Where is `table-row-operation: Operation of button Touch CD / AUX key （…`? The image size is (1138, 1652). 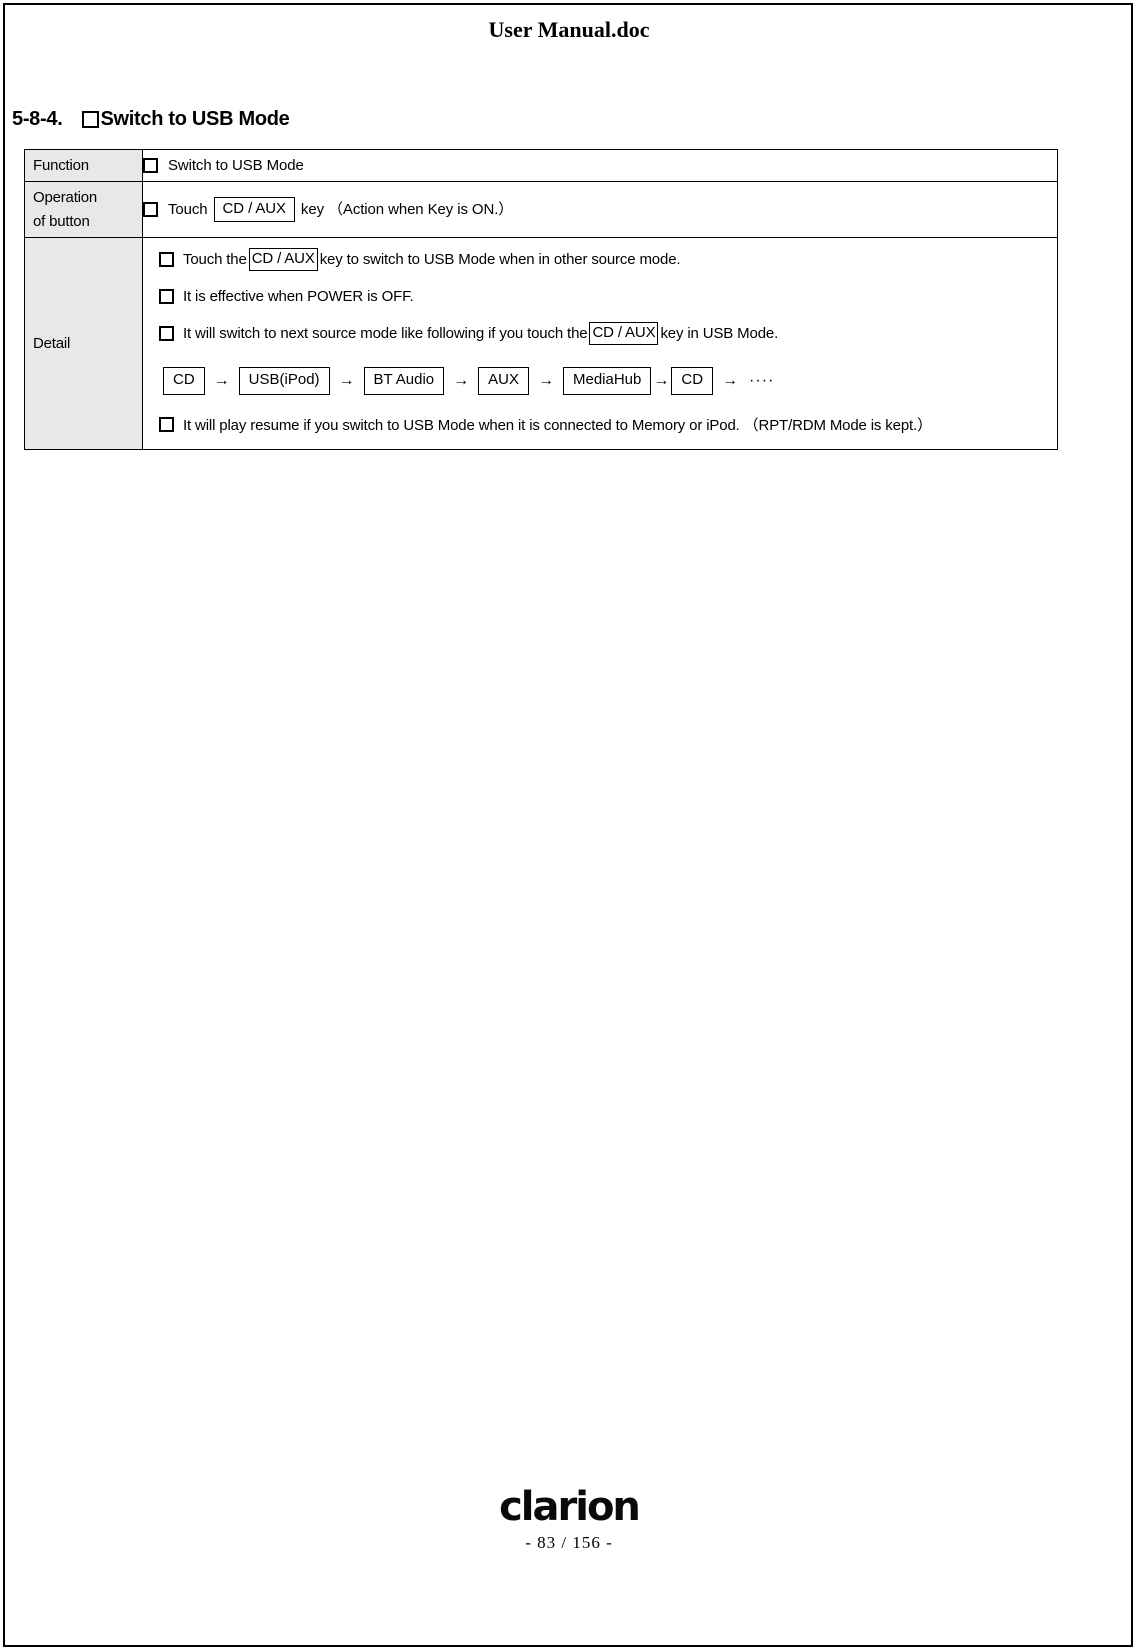 table-row-operation: Operation of button Touch CD / AUX key （… is located at coordinates (541, 209).